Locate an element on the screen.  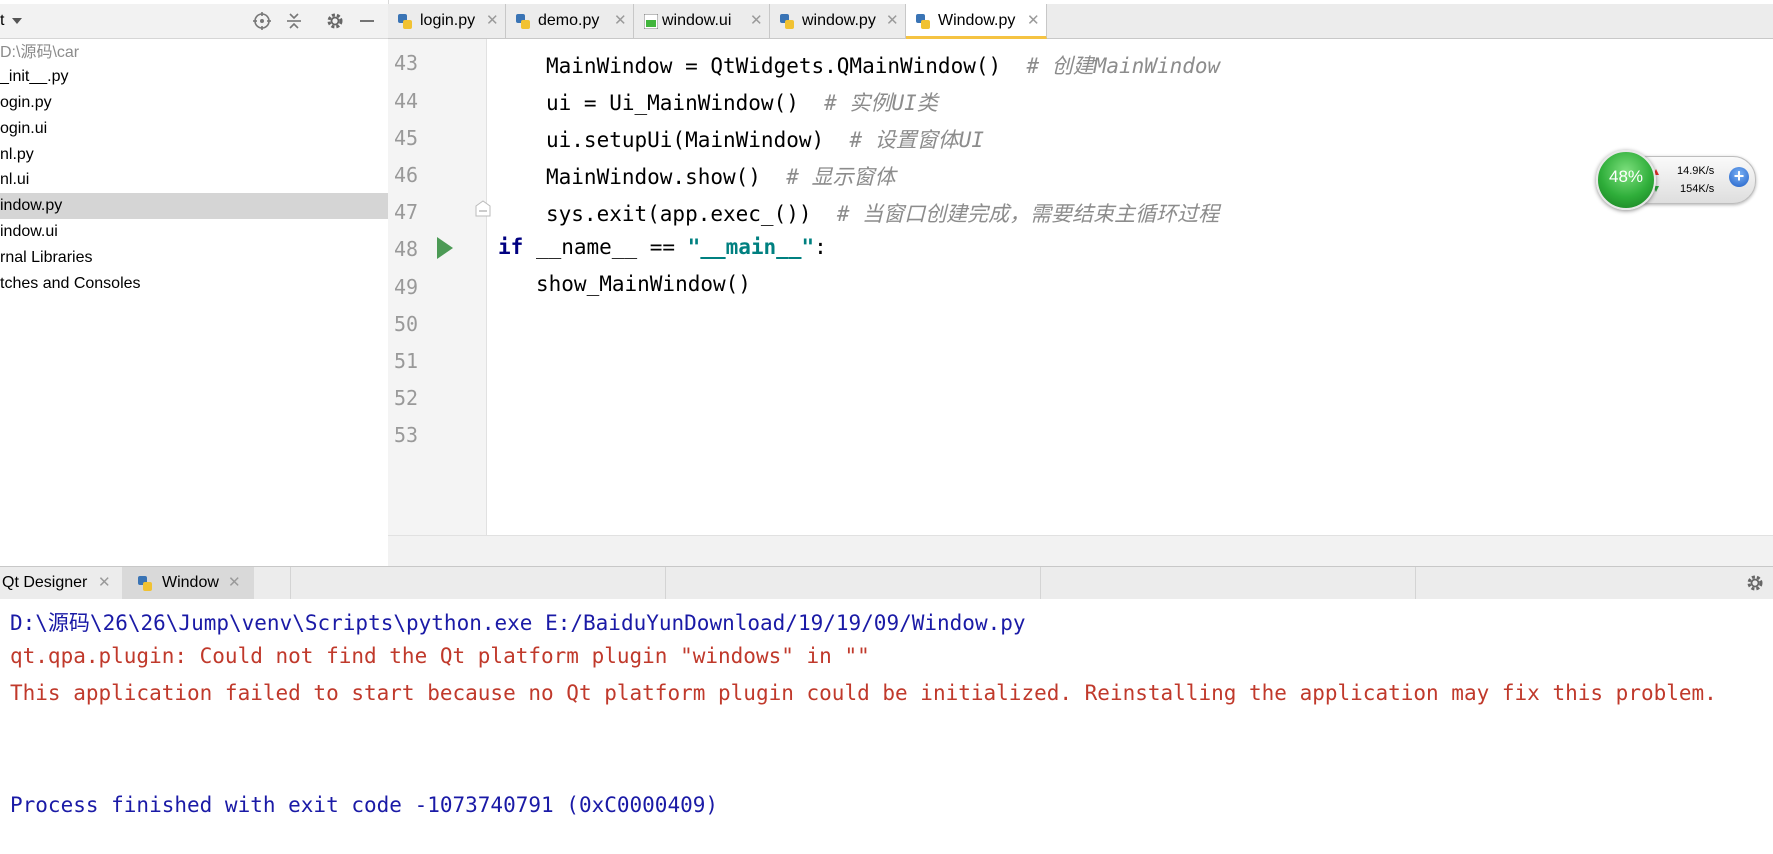
tab-window-ui: window.ui ✕ is located at coordinates (702, 21).